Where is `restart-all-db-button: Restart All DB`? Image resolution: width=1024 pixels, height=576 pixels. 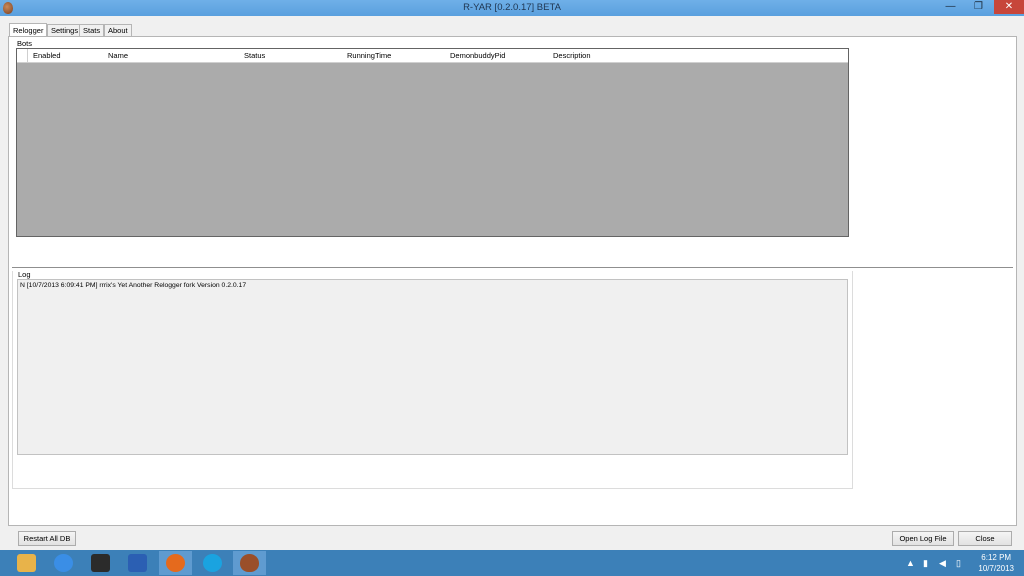
restart-all-db-button: Restart All DB is located at coordinates (47, 538).